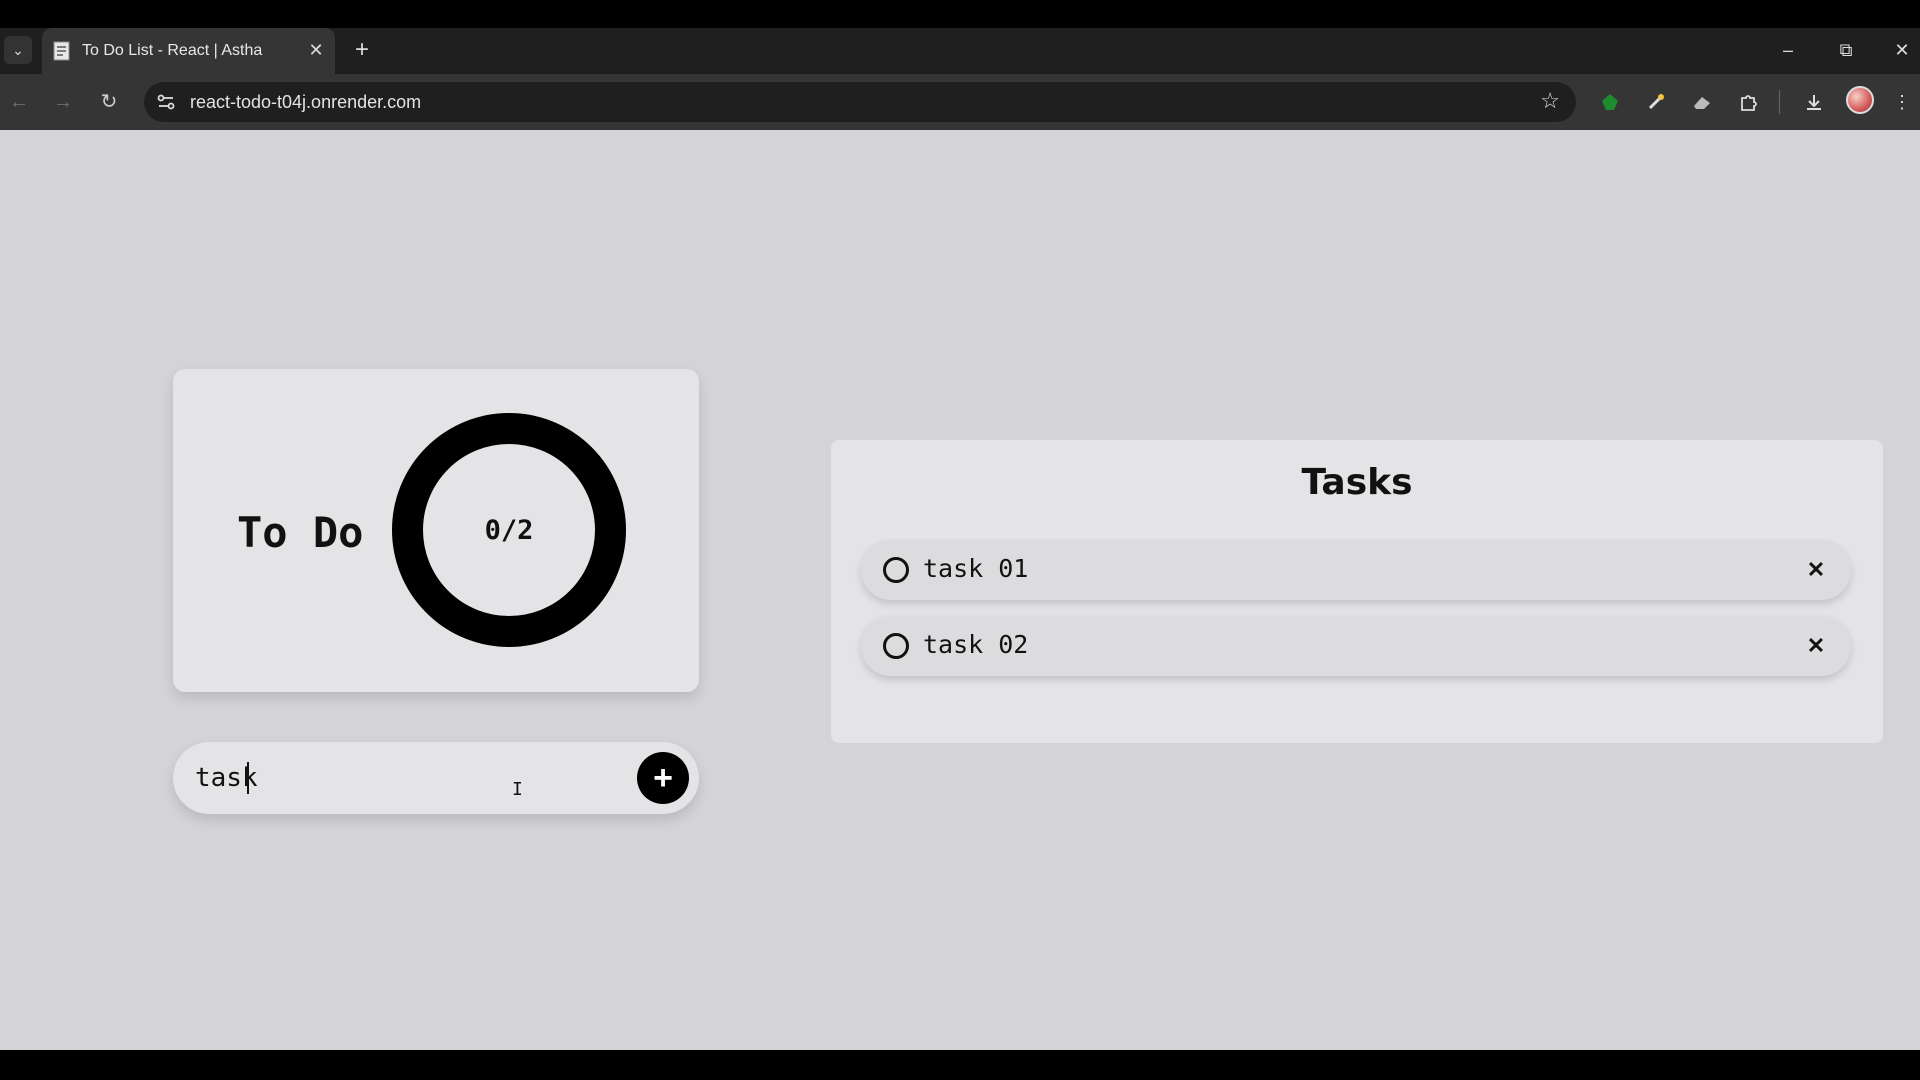 The image size is (1920, 1080). Describe the element at coordinates (1356, 646) in the screenshot. I see `task-item: task 02 ✕` at that location.